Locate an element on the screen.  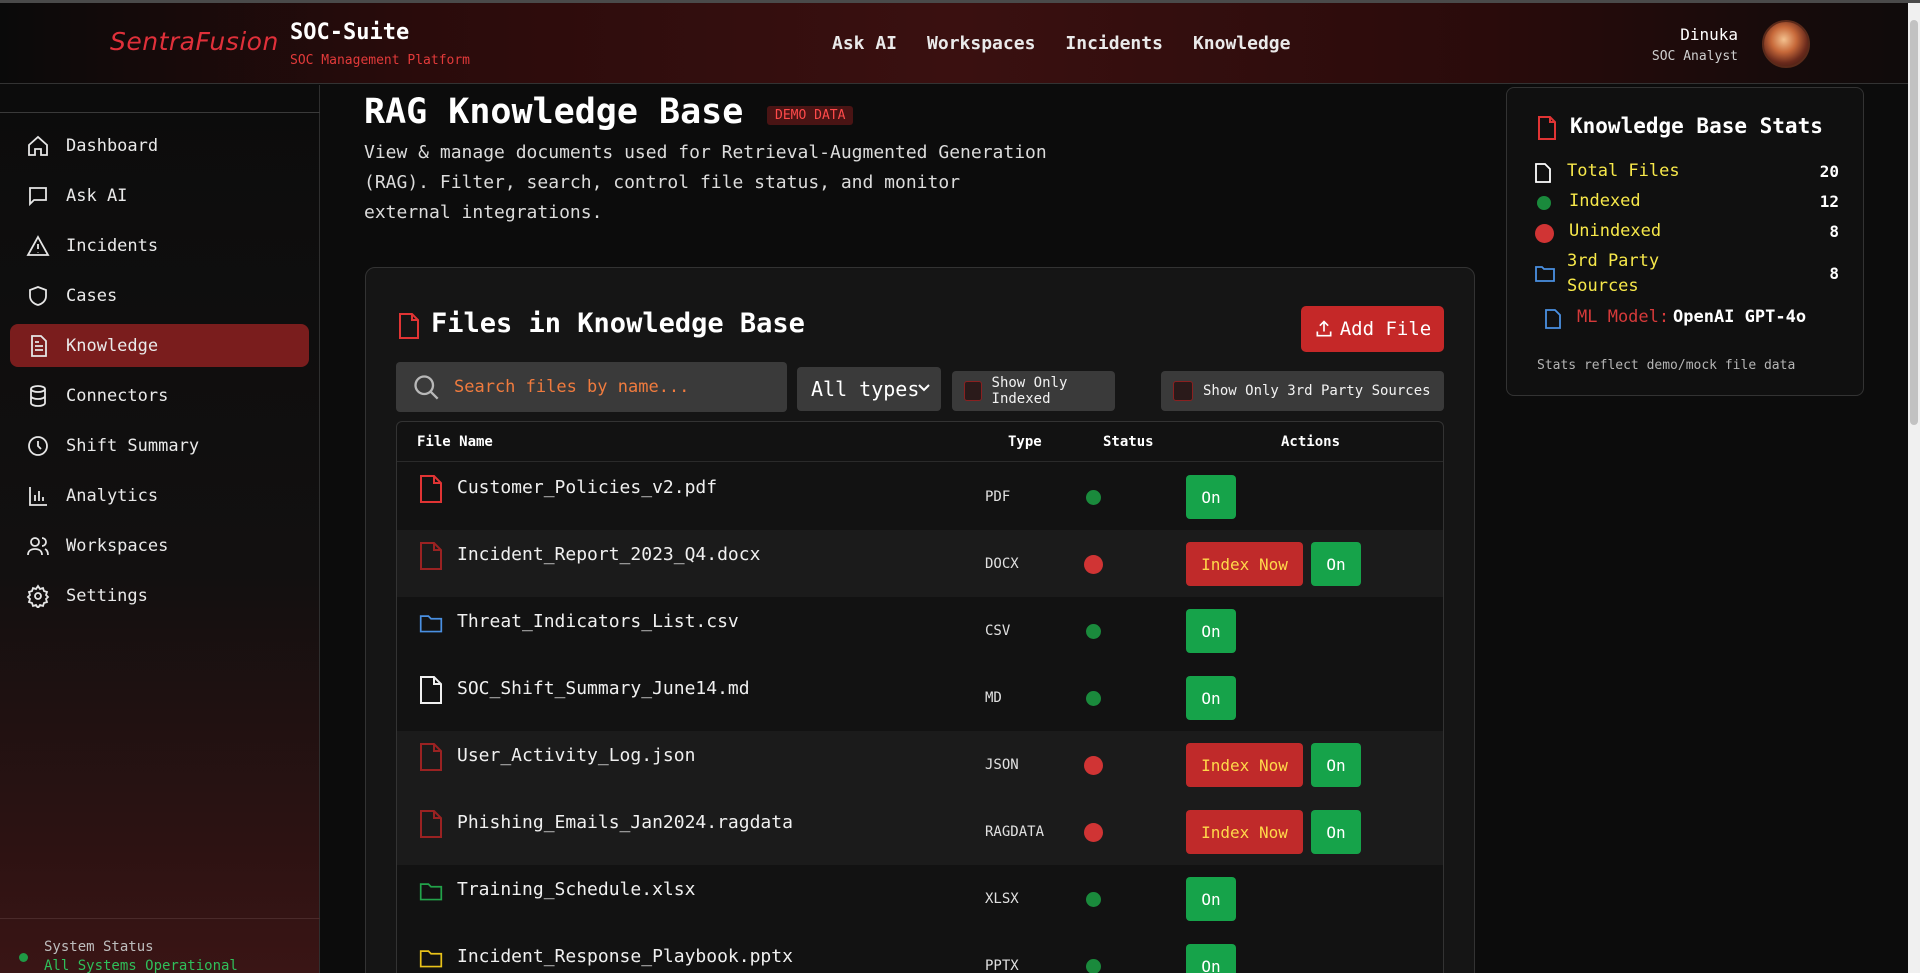
sidebar-item-cases: Cases is located at coordinates (159, 295).